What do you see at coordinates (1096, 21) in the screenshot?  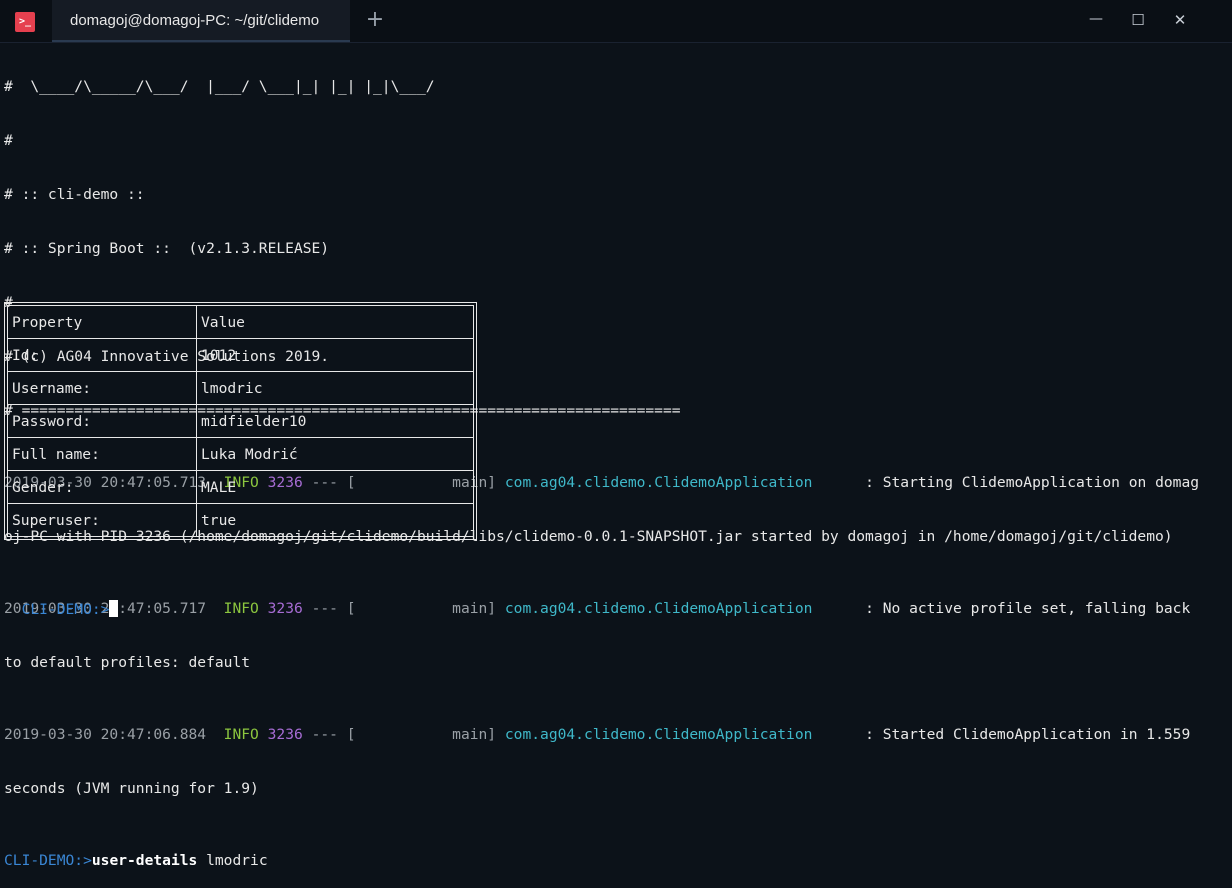 I see `minimize-icon: —` at bounding box center [1096, 21].